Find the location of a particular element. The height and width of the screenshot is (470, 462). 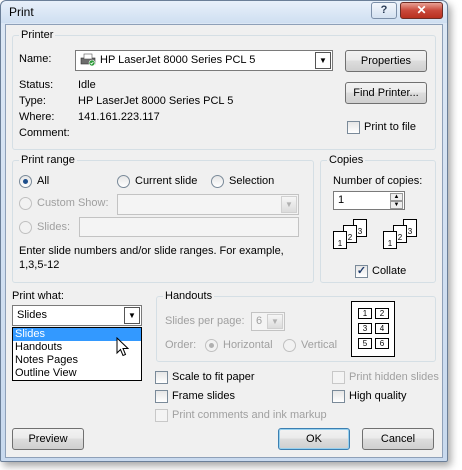

slides-per-page-value: 6 is located at coordinates (259, 321).